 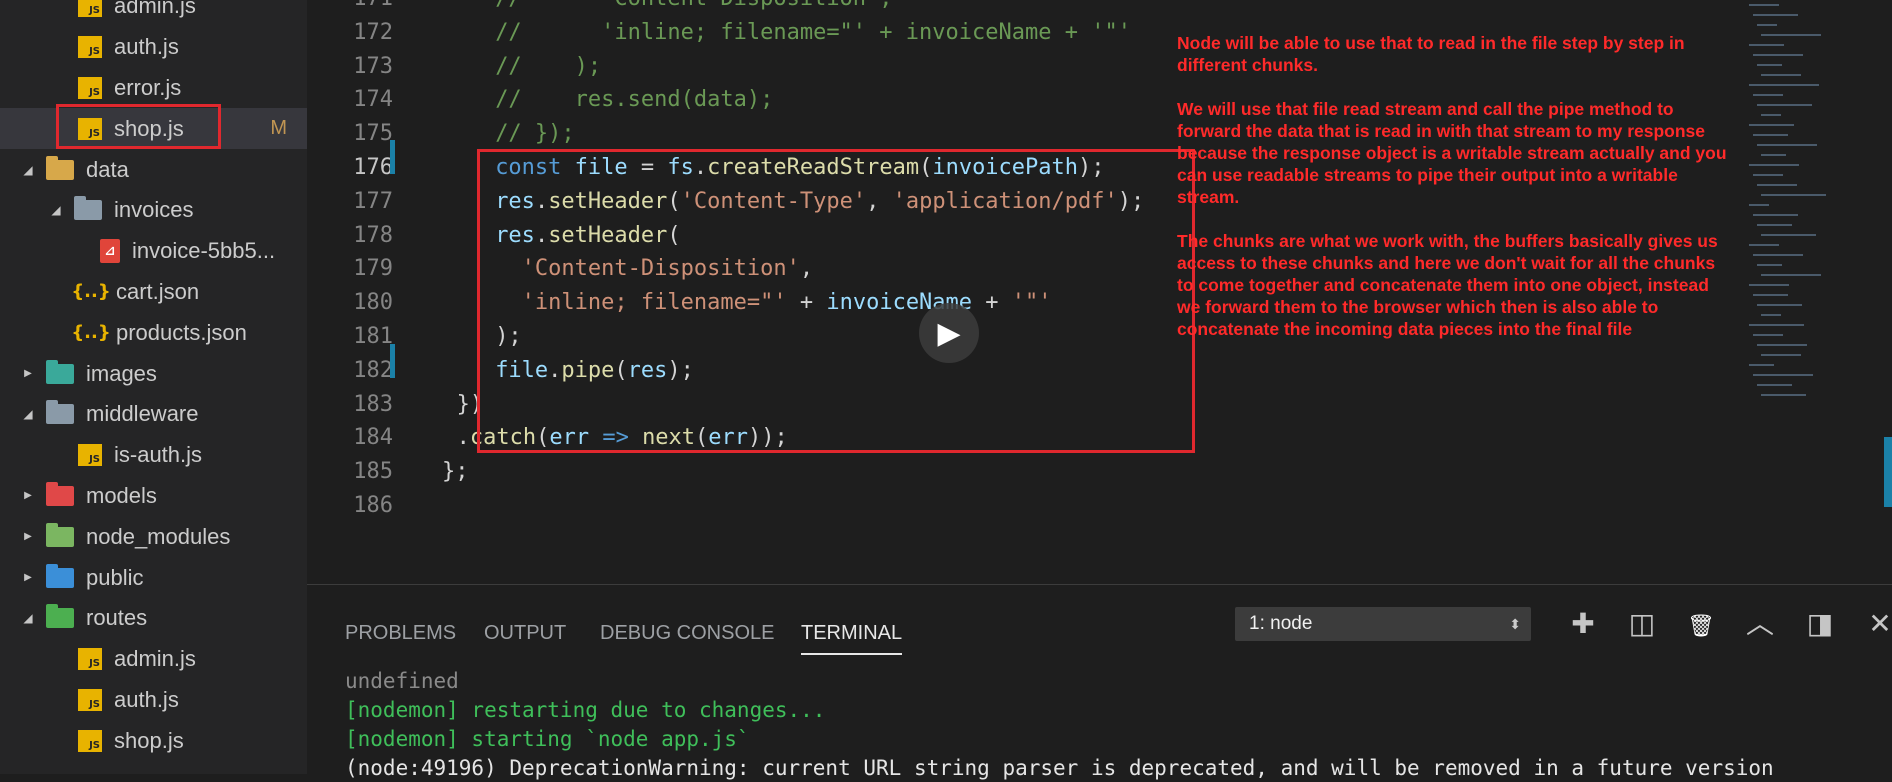 What do you see at coordinates (153, 455) in the screenshot?
I see `tree-item-is-auth-js: JS is-auth.js` at bounding box center [153, 455].